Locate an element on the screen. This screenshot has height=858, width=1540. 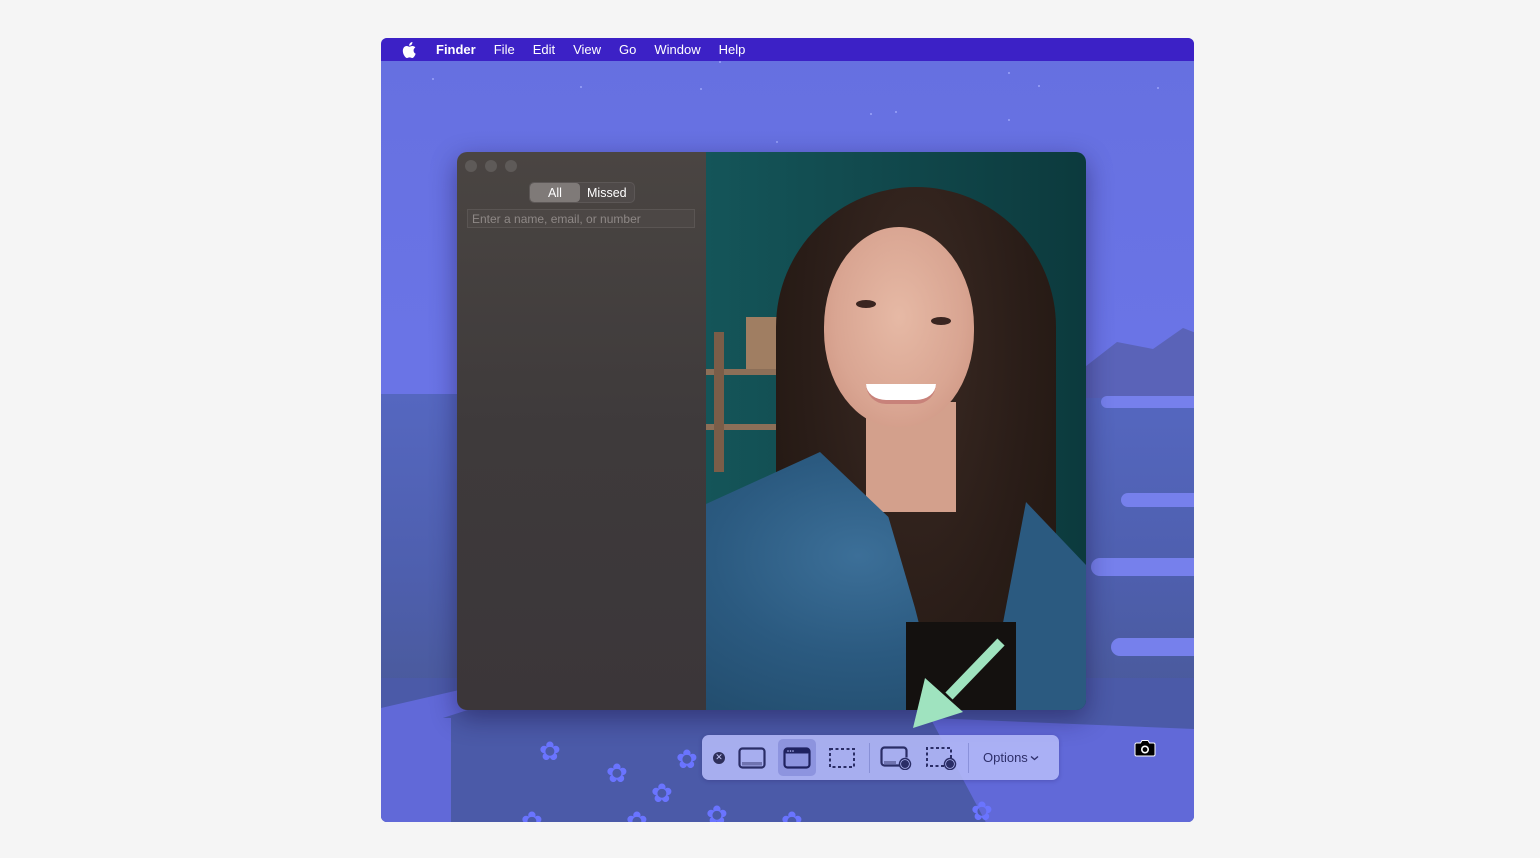
menu-window: Window is located at coordinates (677, 49).